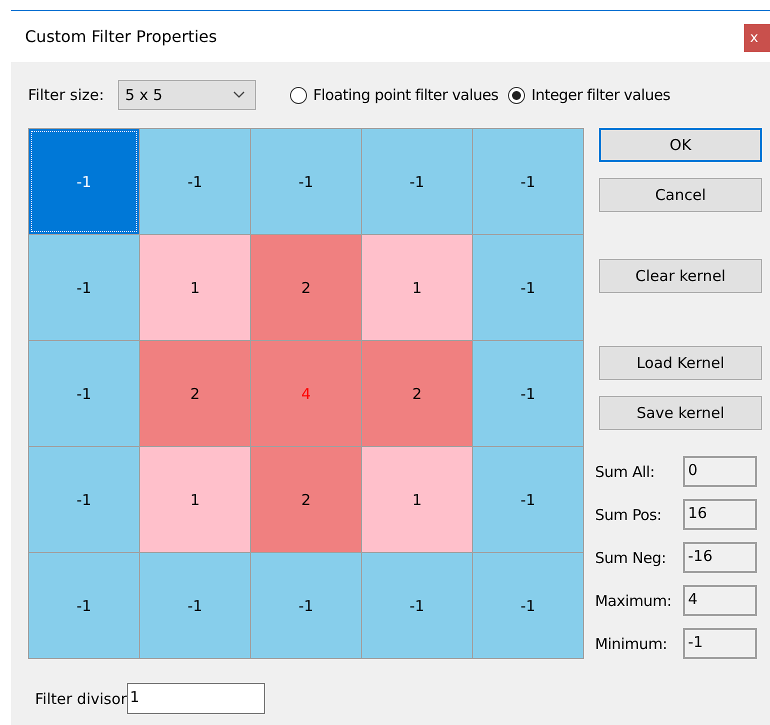 Image resolution: width=770 pixels, height=725 pixels. I want to click on dialog-button: Load Kernel, so click(680, 363).